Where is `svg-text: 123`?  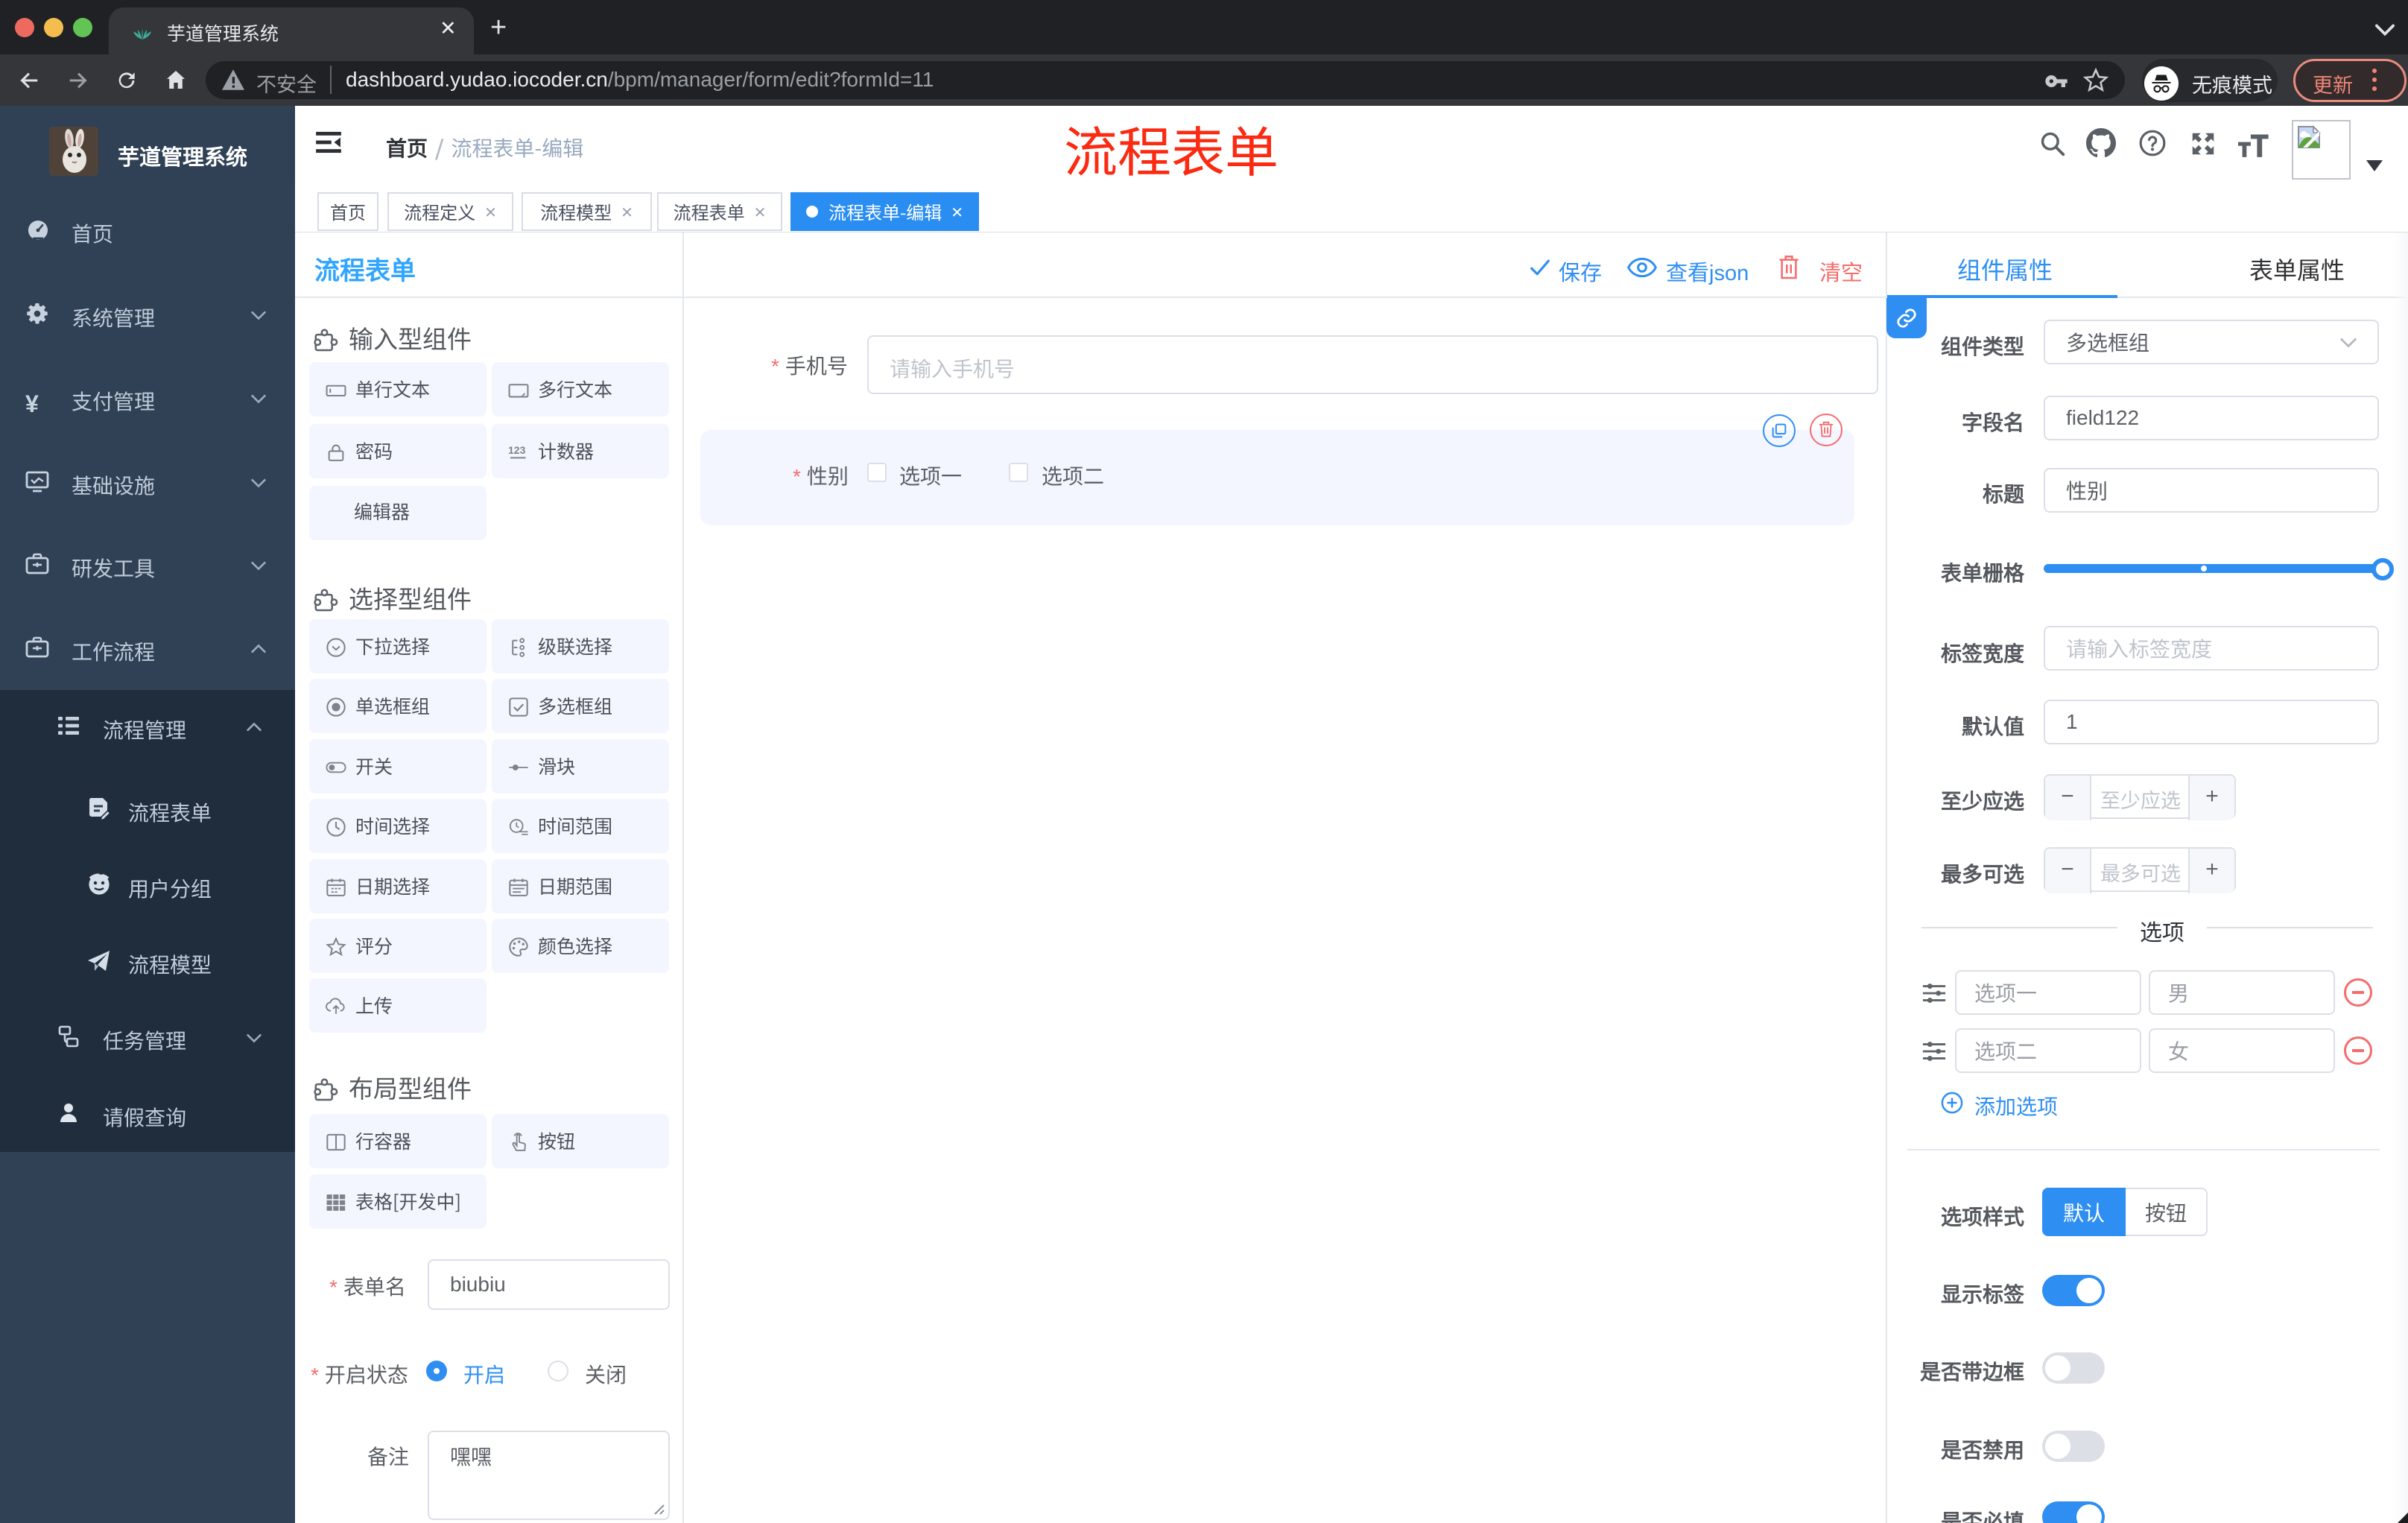 svg-text: 123 is located at coordinates (517, 450).